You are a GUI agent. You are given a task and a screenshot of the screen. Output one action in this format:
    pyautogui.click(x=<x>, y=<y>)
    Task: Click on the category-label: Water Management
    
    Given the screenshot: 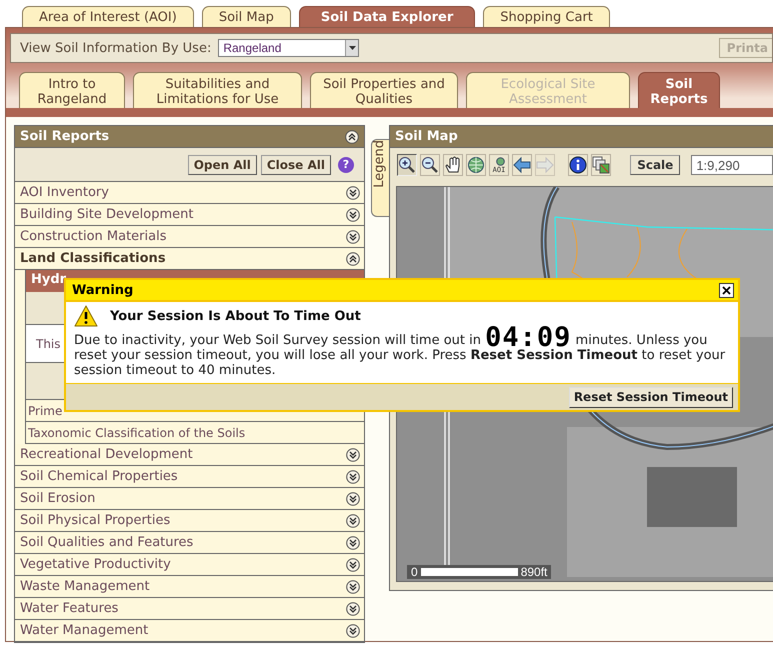 What is the action you would take?
    pyautogui.click(x=84, y=630)
    